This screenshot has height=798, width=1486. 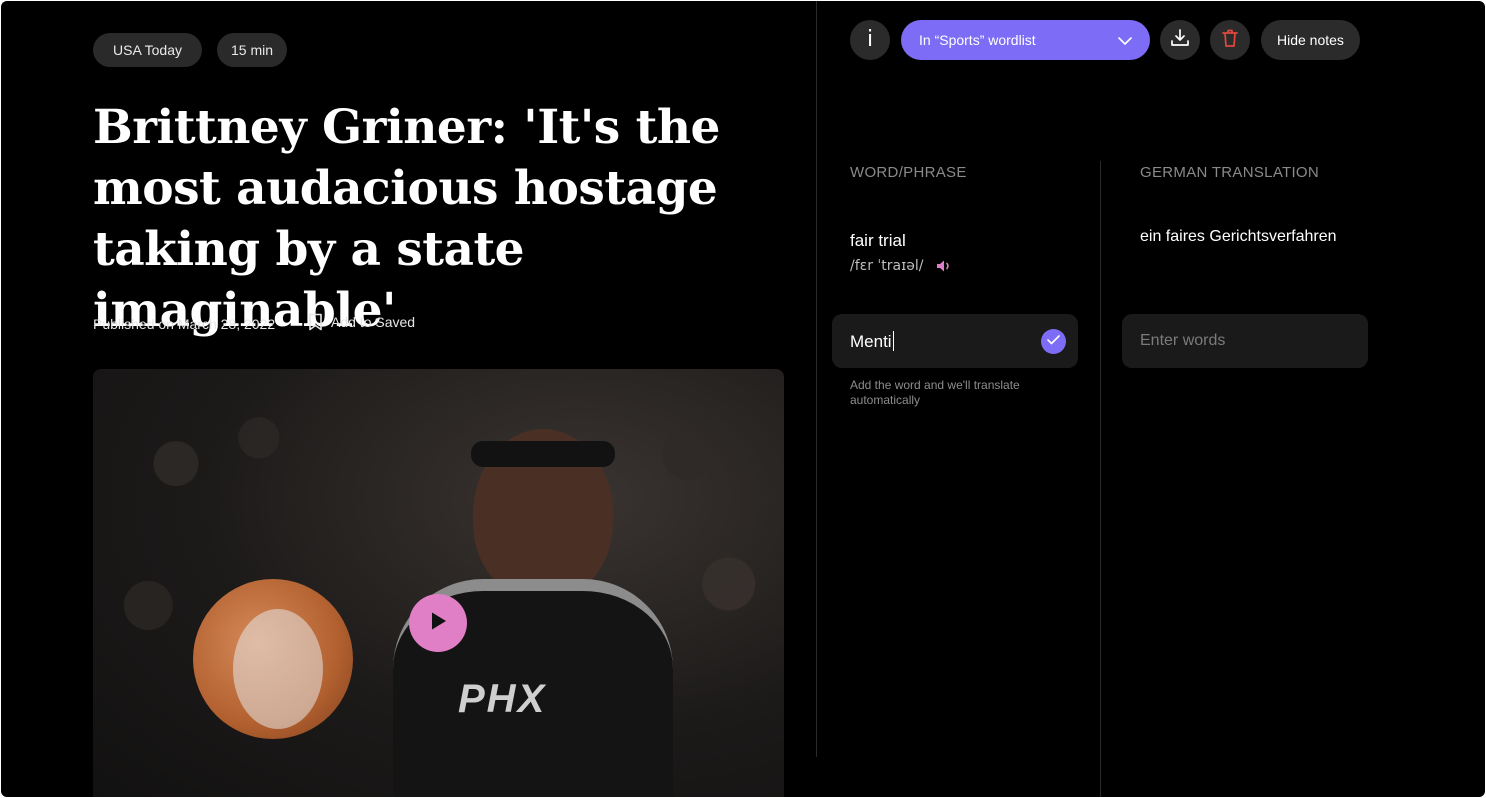 I want to click on column-header-translation: GERMAN TRANSLATION, so click(x=1230, y=172).